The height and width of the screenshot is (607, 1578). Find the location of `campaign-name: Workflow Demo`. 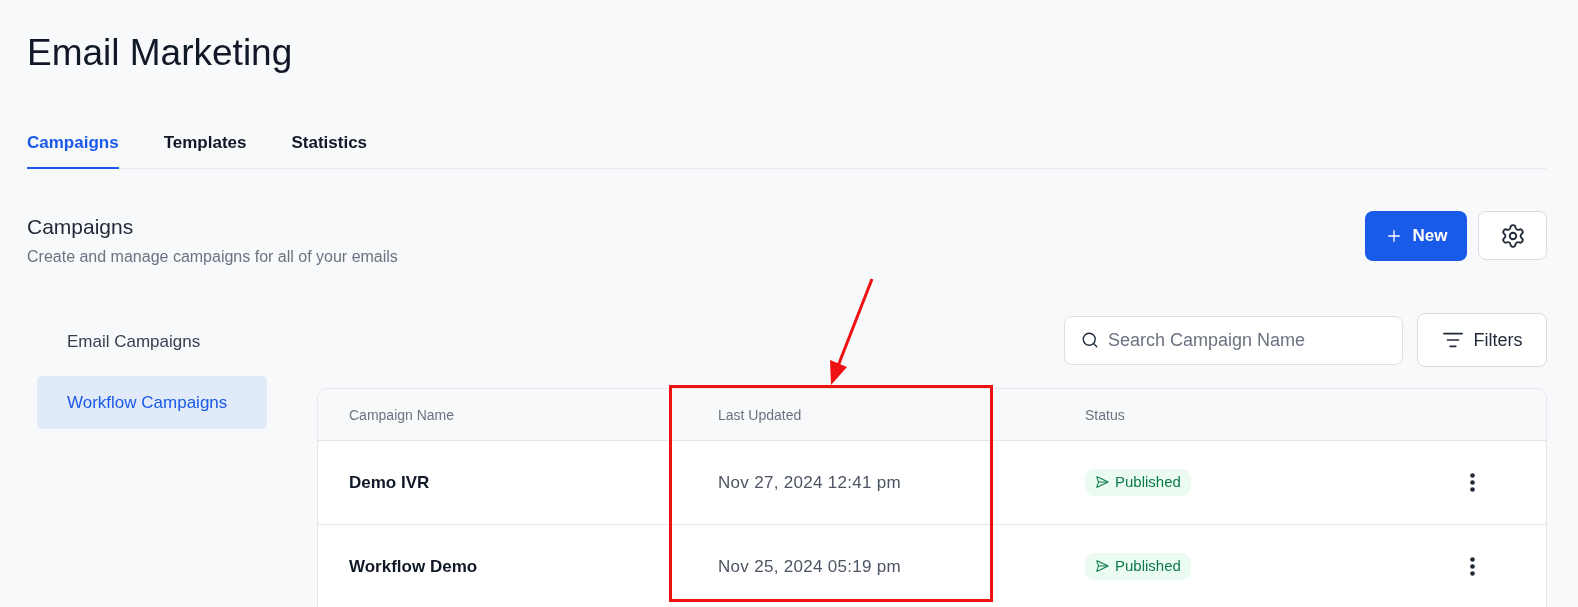

campaign-name: Workflow Demo is located at coordinates (413, 566).